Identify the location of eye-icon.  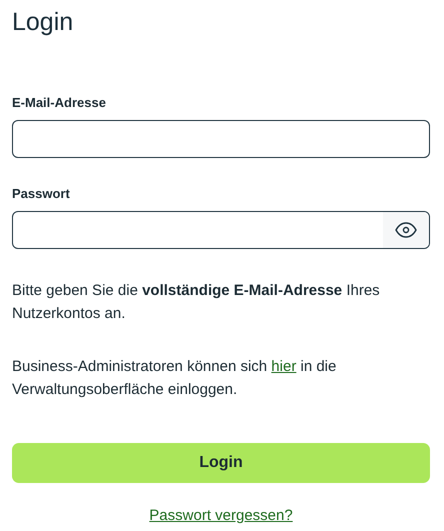
(406, 230).